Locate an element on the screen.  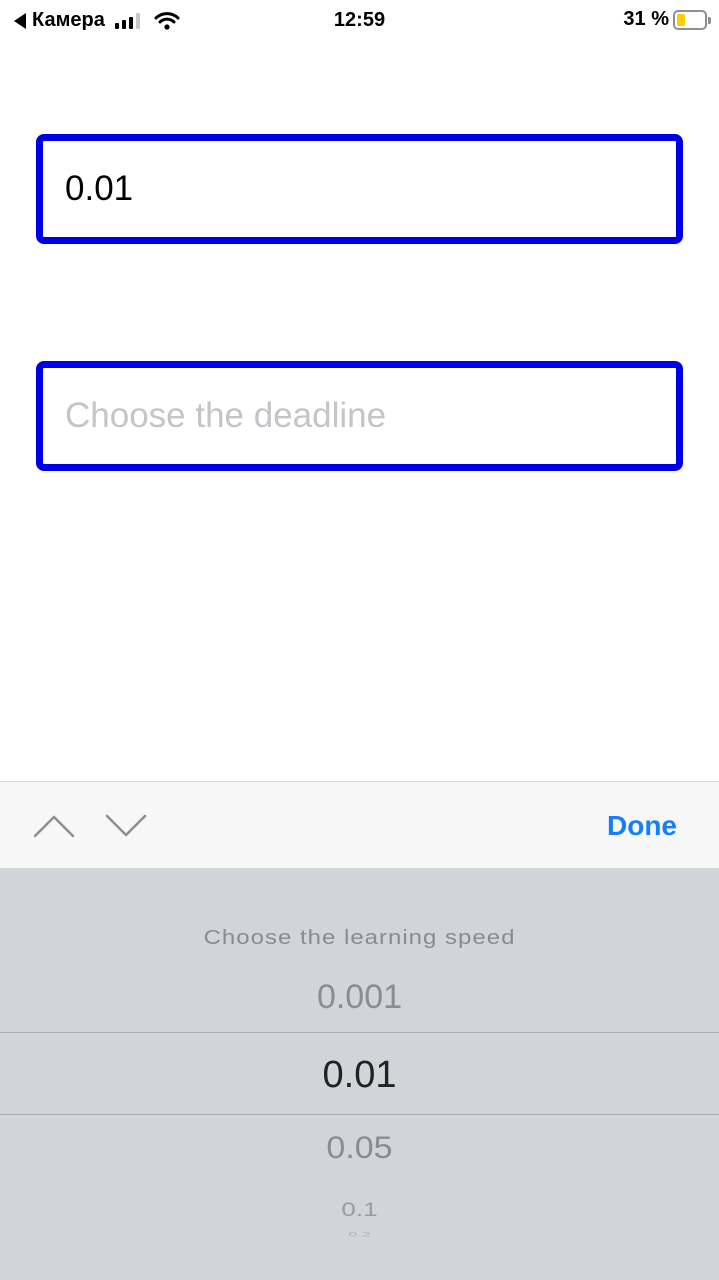
picker-option: 0.001 is located at coordinates (359, 997).